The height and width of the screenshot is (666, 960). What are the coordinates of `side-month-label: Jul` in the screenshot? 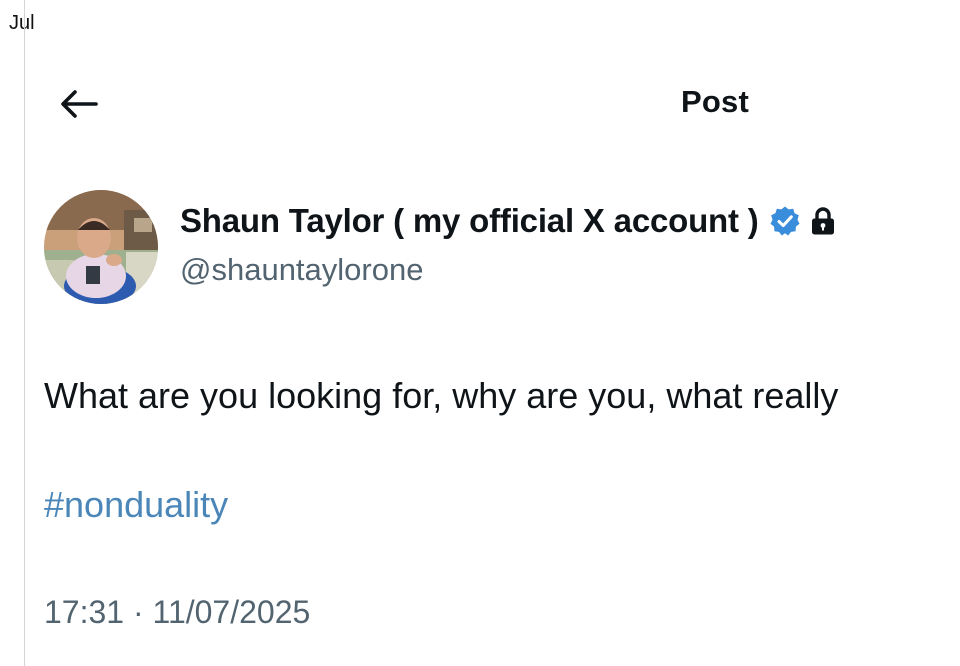 It's located at (22, 23).